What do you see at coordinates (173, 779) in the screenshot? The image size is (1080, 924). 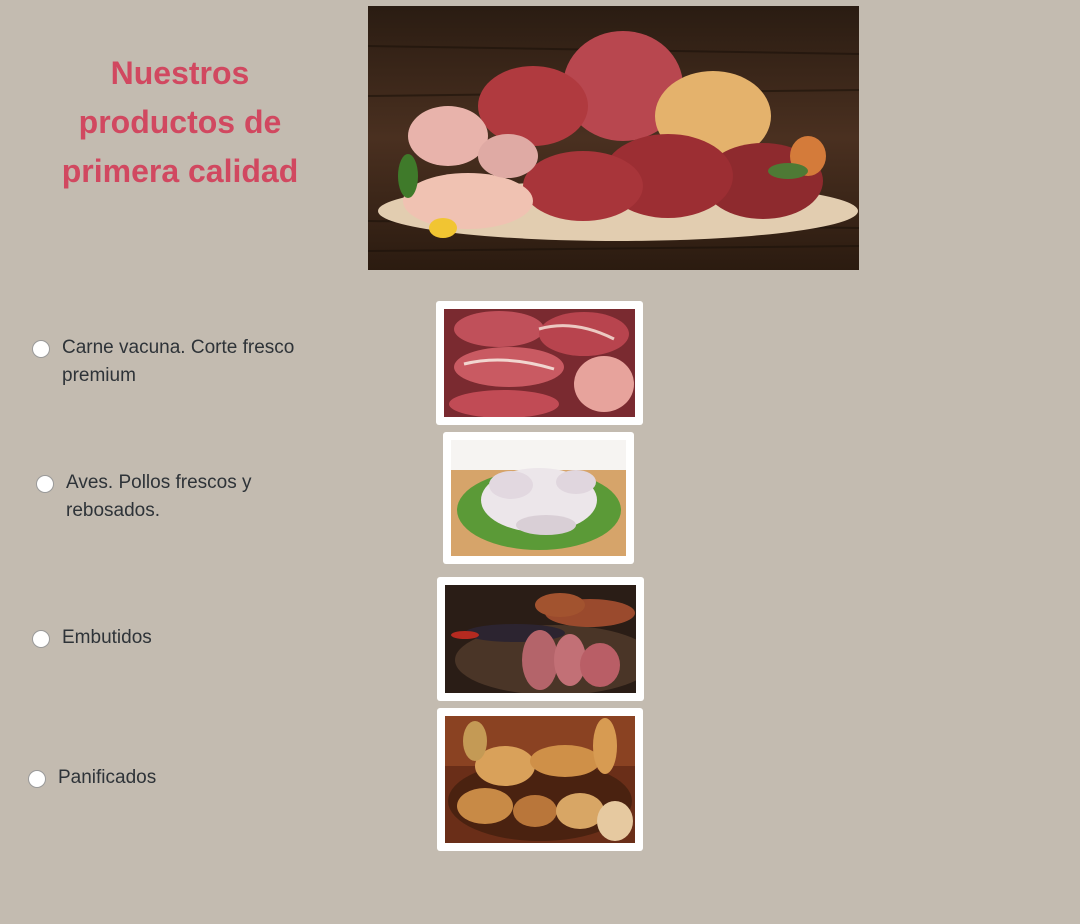 I see `option-bread: Panificados` at bounding box center [173, 779].